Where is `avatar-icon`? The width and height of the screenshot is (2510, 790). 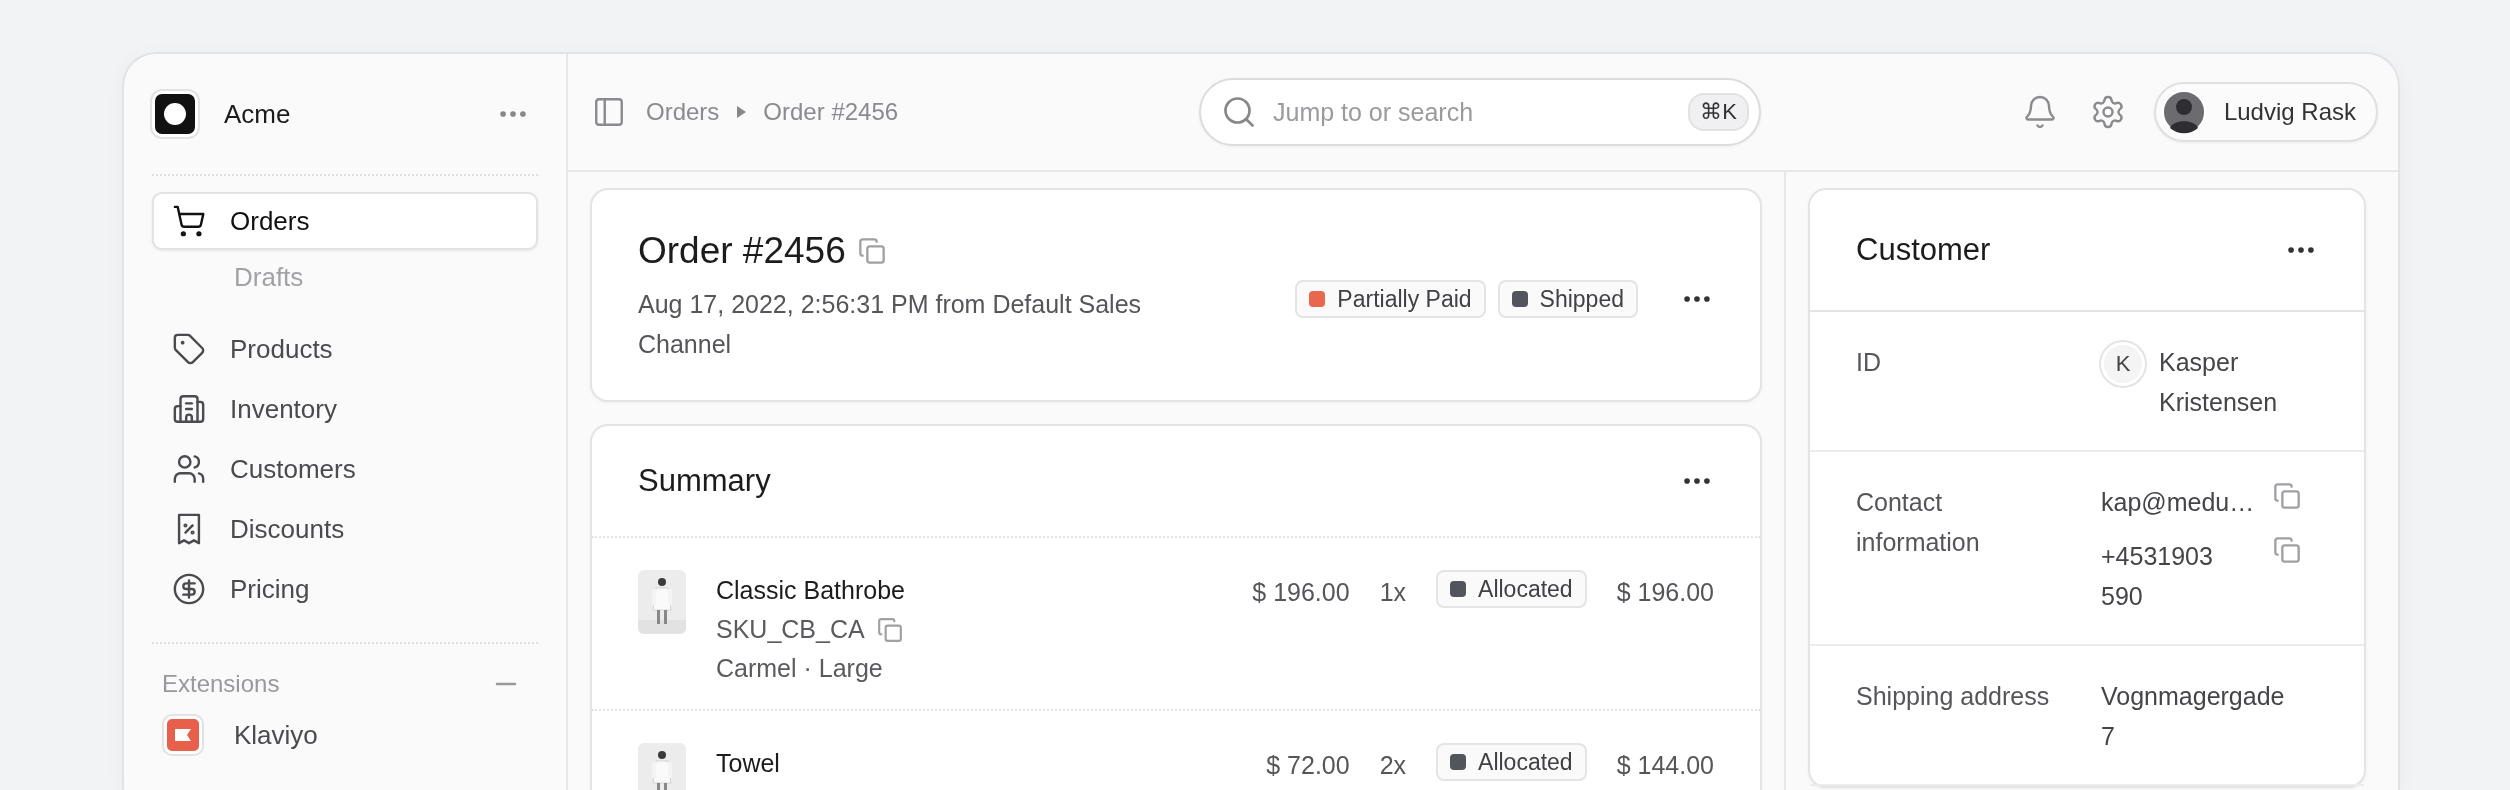
avatar-icon is located at coordinates (2183, 112).